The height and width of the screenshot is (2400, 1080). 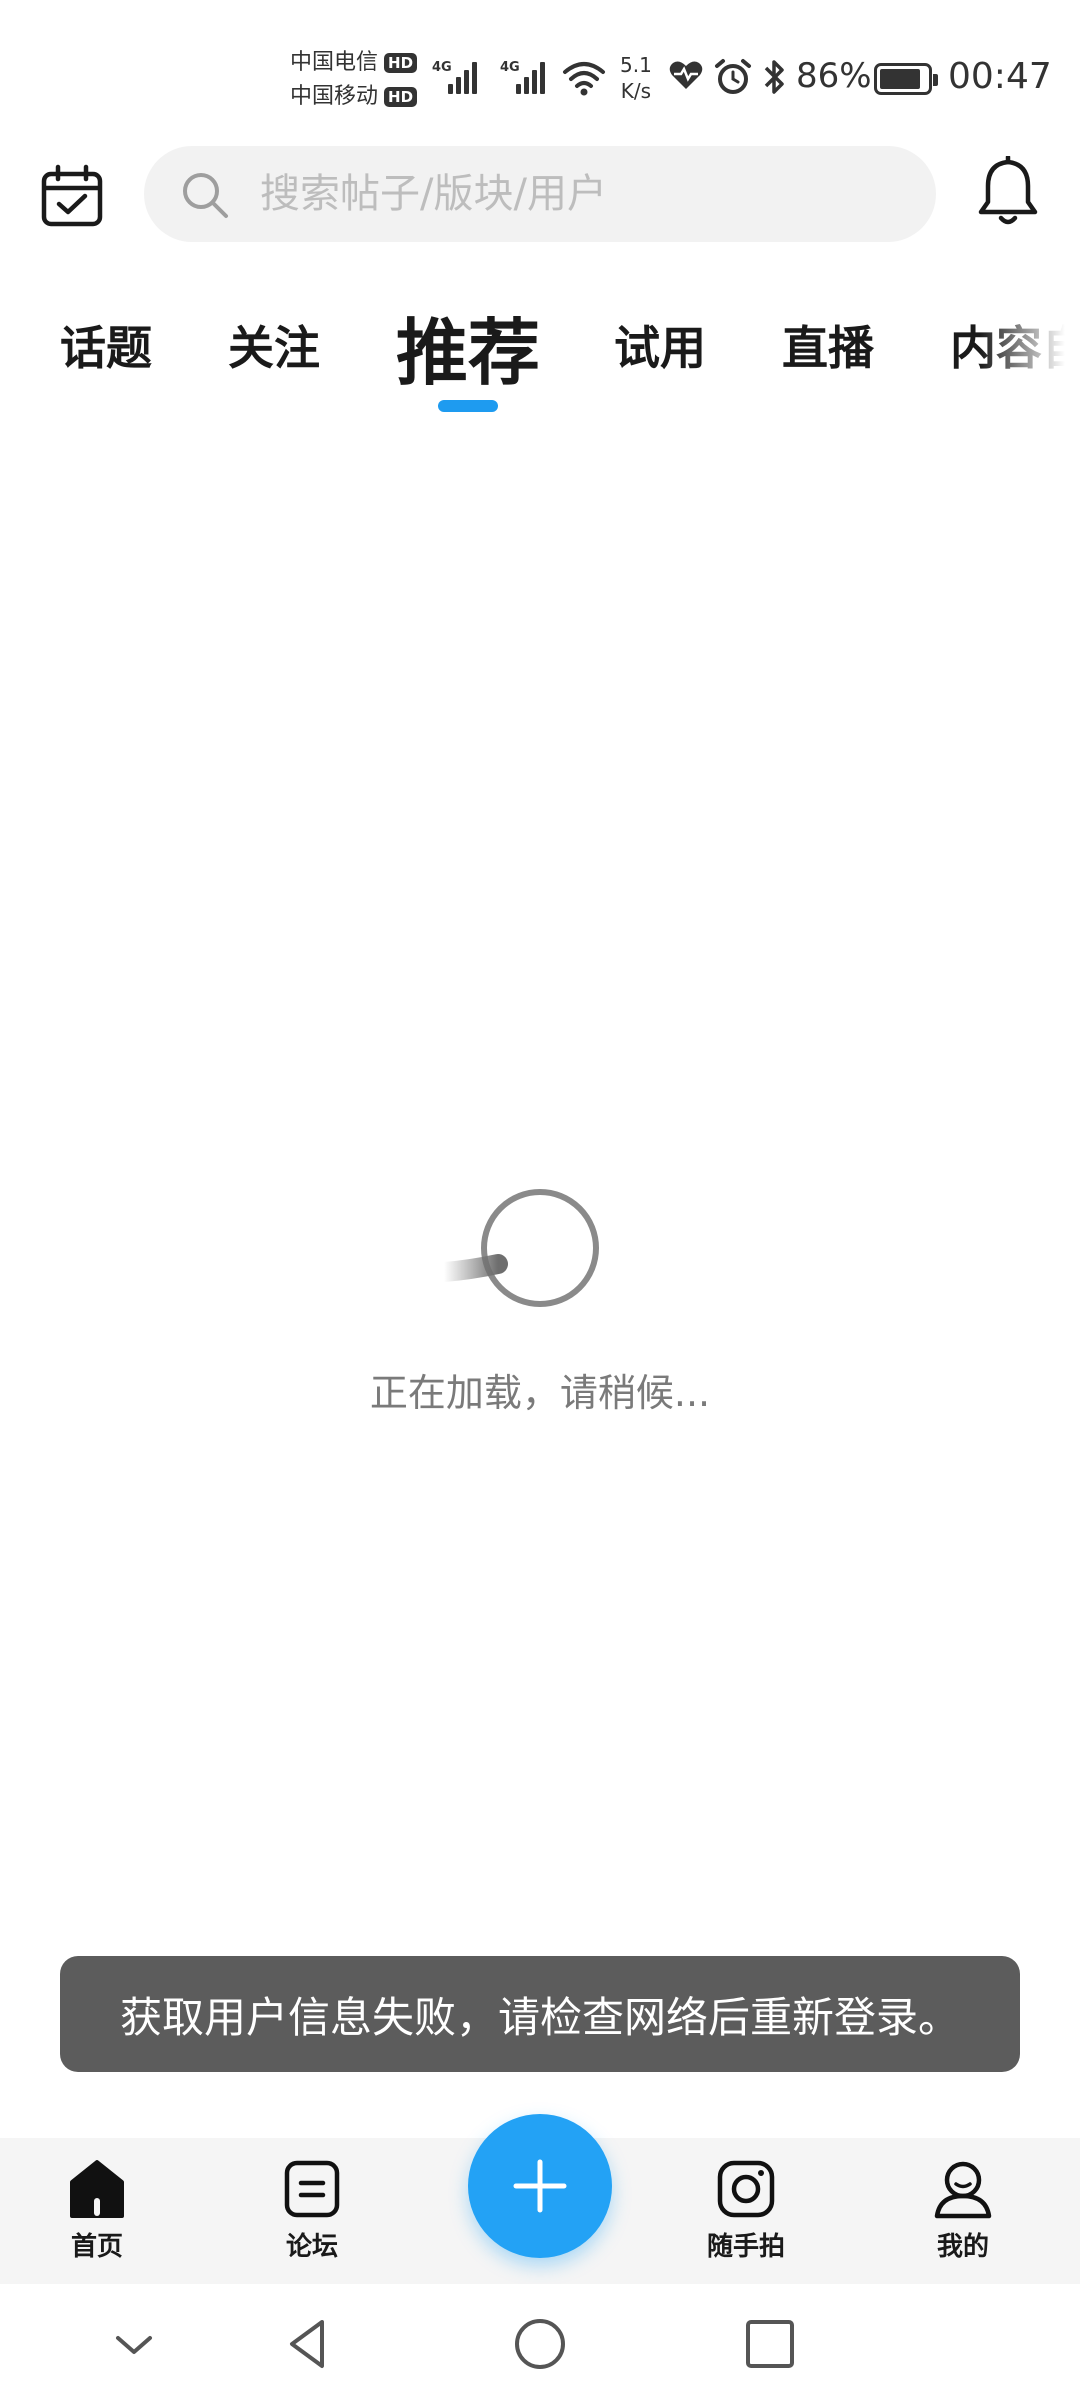 What do you see at coordinates (906, 79) in the screenshot?
I see `battery-icon` at bounding box center [906, 79].